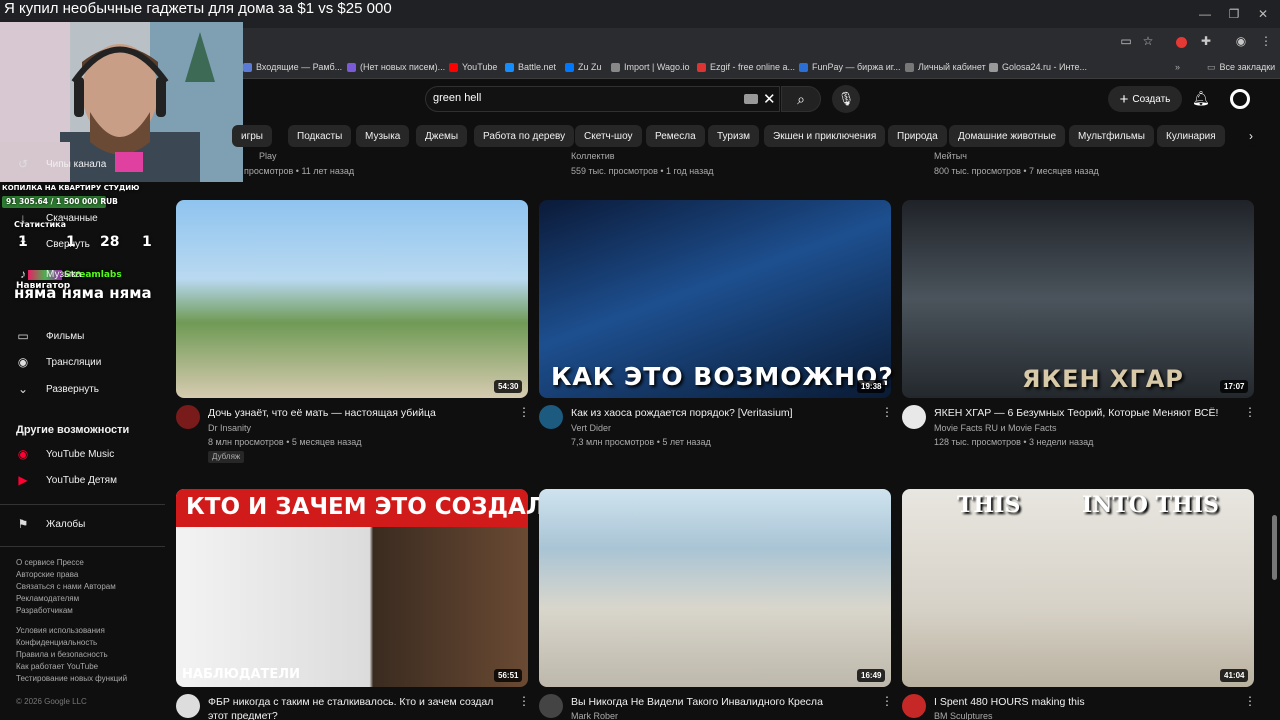 The width and height of the screenshot is (1280, 720). What do you see at coordinates (1266, 41) in the screenshot?
I see `menu-icon: ⋮` at bounding box center [1266, 41].